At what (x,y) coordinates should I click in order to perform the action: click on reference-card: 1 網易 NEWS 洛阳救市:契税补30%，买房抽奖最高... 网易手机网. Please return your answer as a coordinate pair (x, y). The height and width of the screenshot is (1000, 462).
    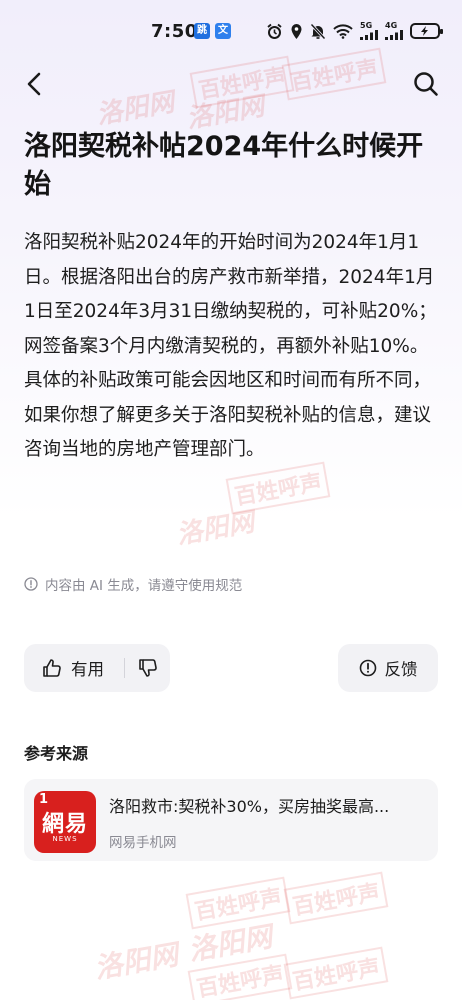
    Looking at the image, I should click on (231, 820).